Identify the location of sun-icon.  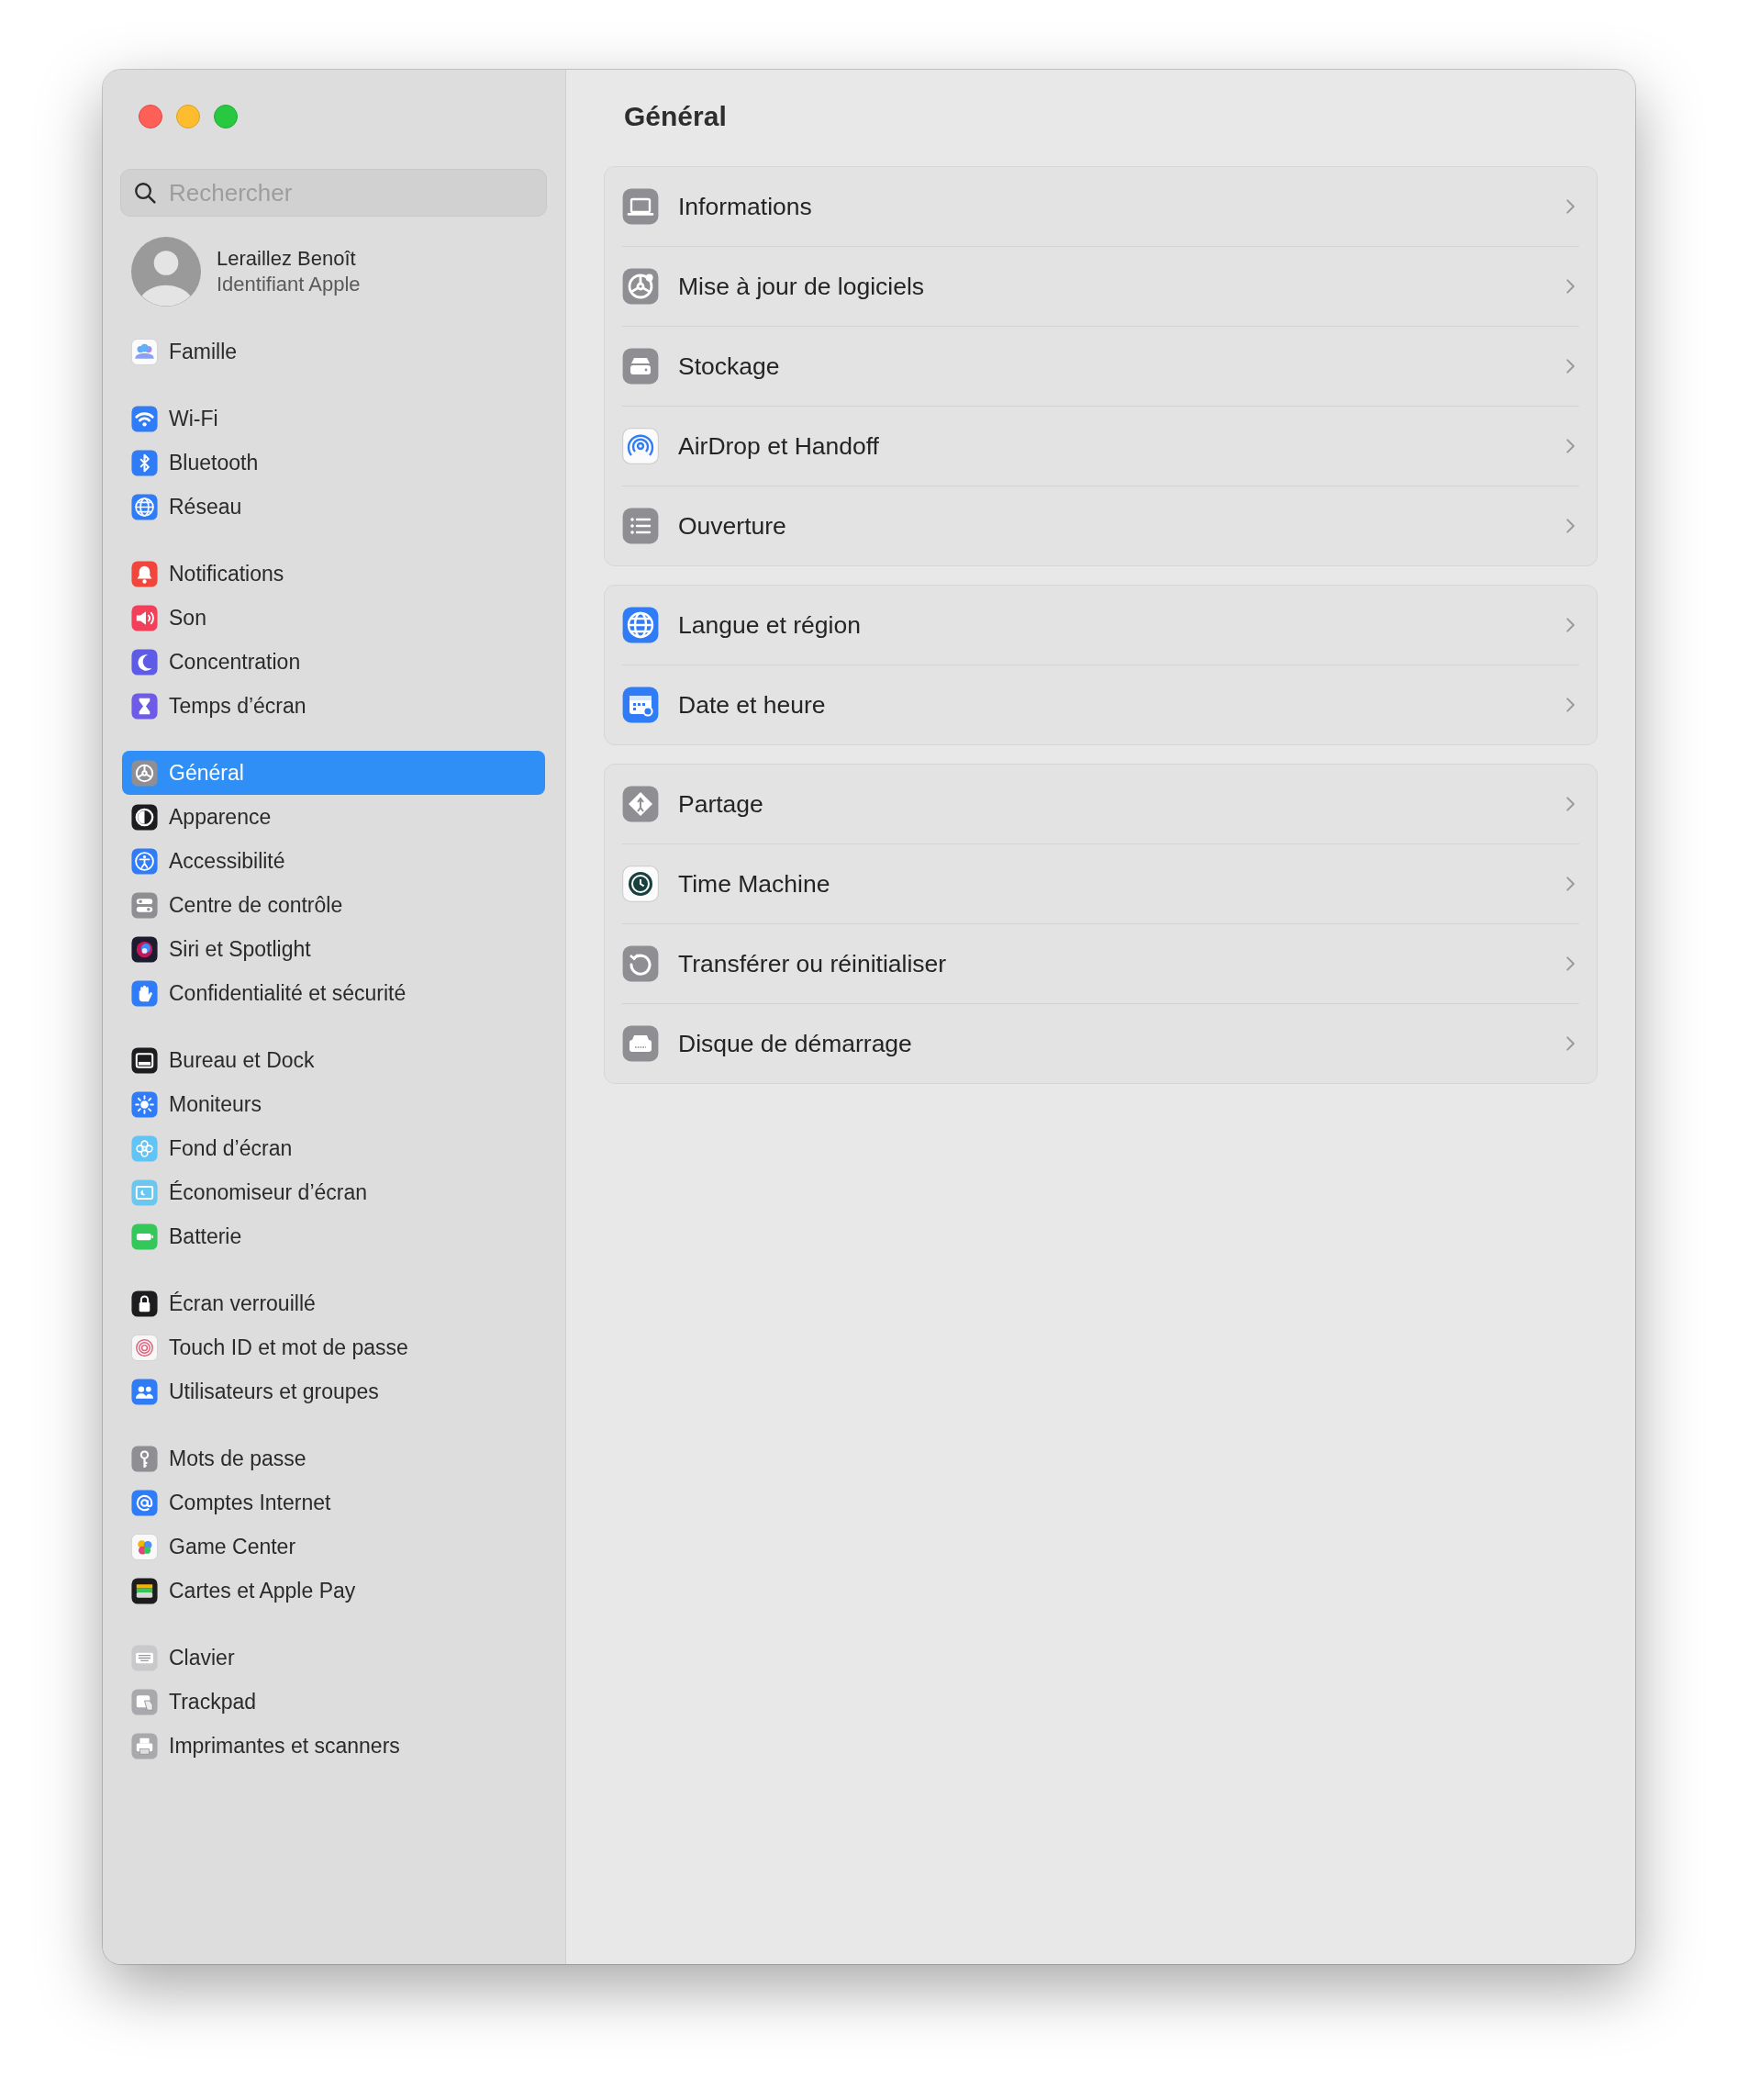
(144, 1104).